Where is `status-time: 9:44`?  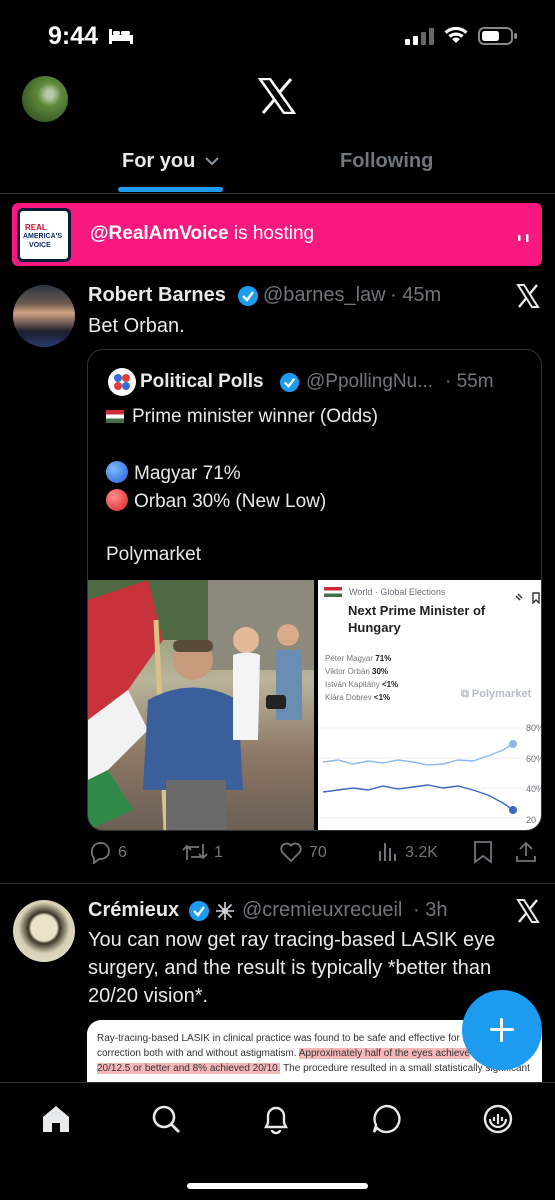
status-time: 9:44 is located at coordinates (73, 36).